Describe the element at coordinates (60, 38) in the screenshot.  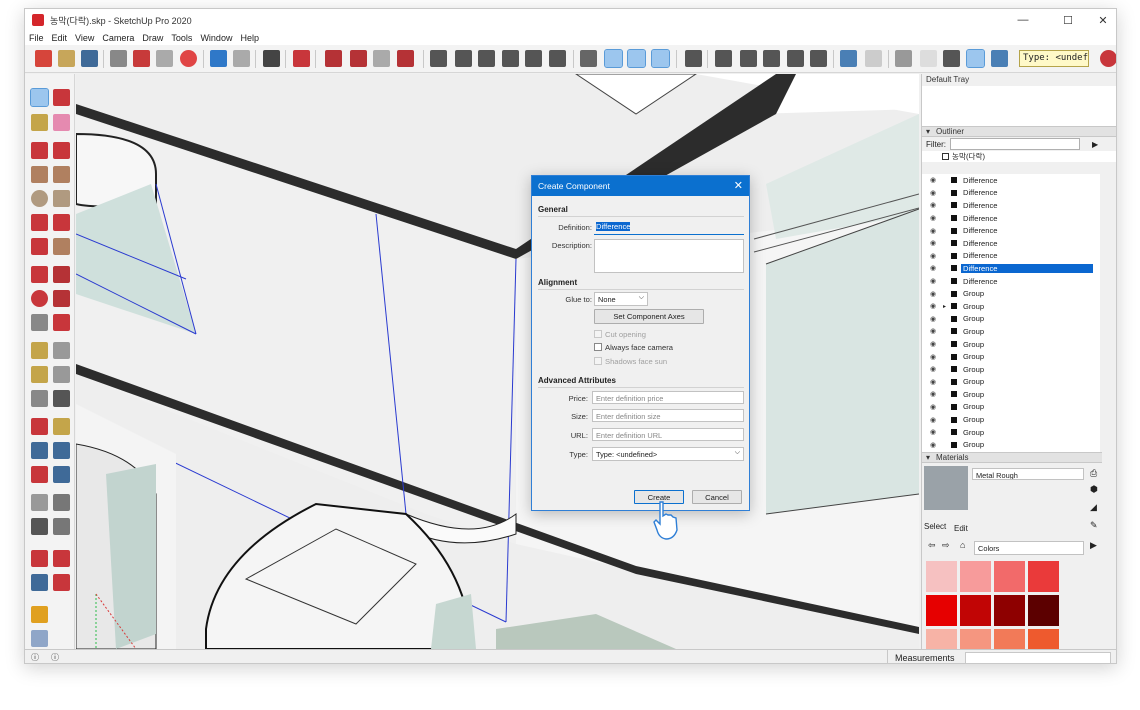
I see `menu-edit: Edit` at that location.